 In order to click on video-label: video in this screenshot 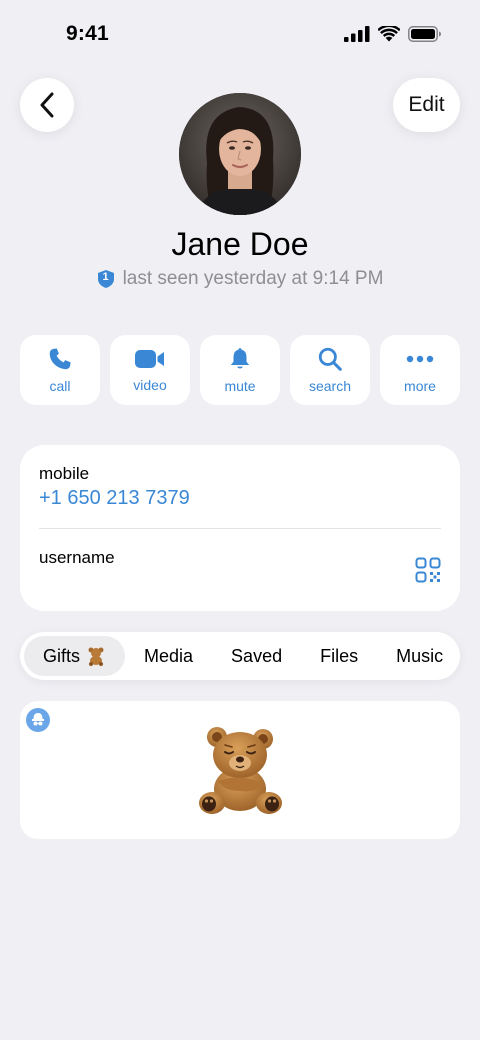, I will do `click(150, 385)`.